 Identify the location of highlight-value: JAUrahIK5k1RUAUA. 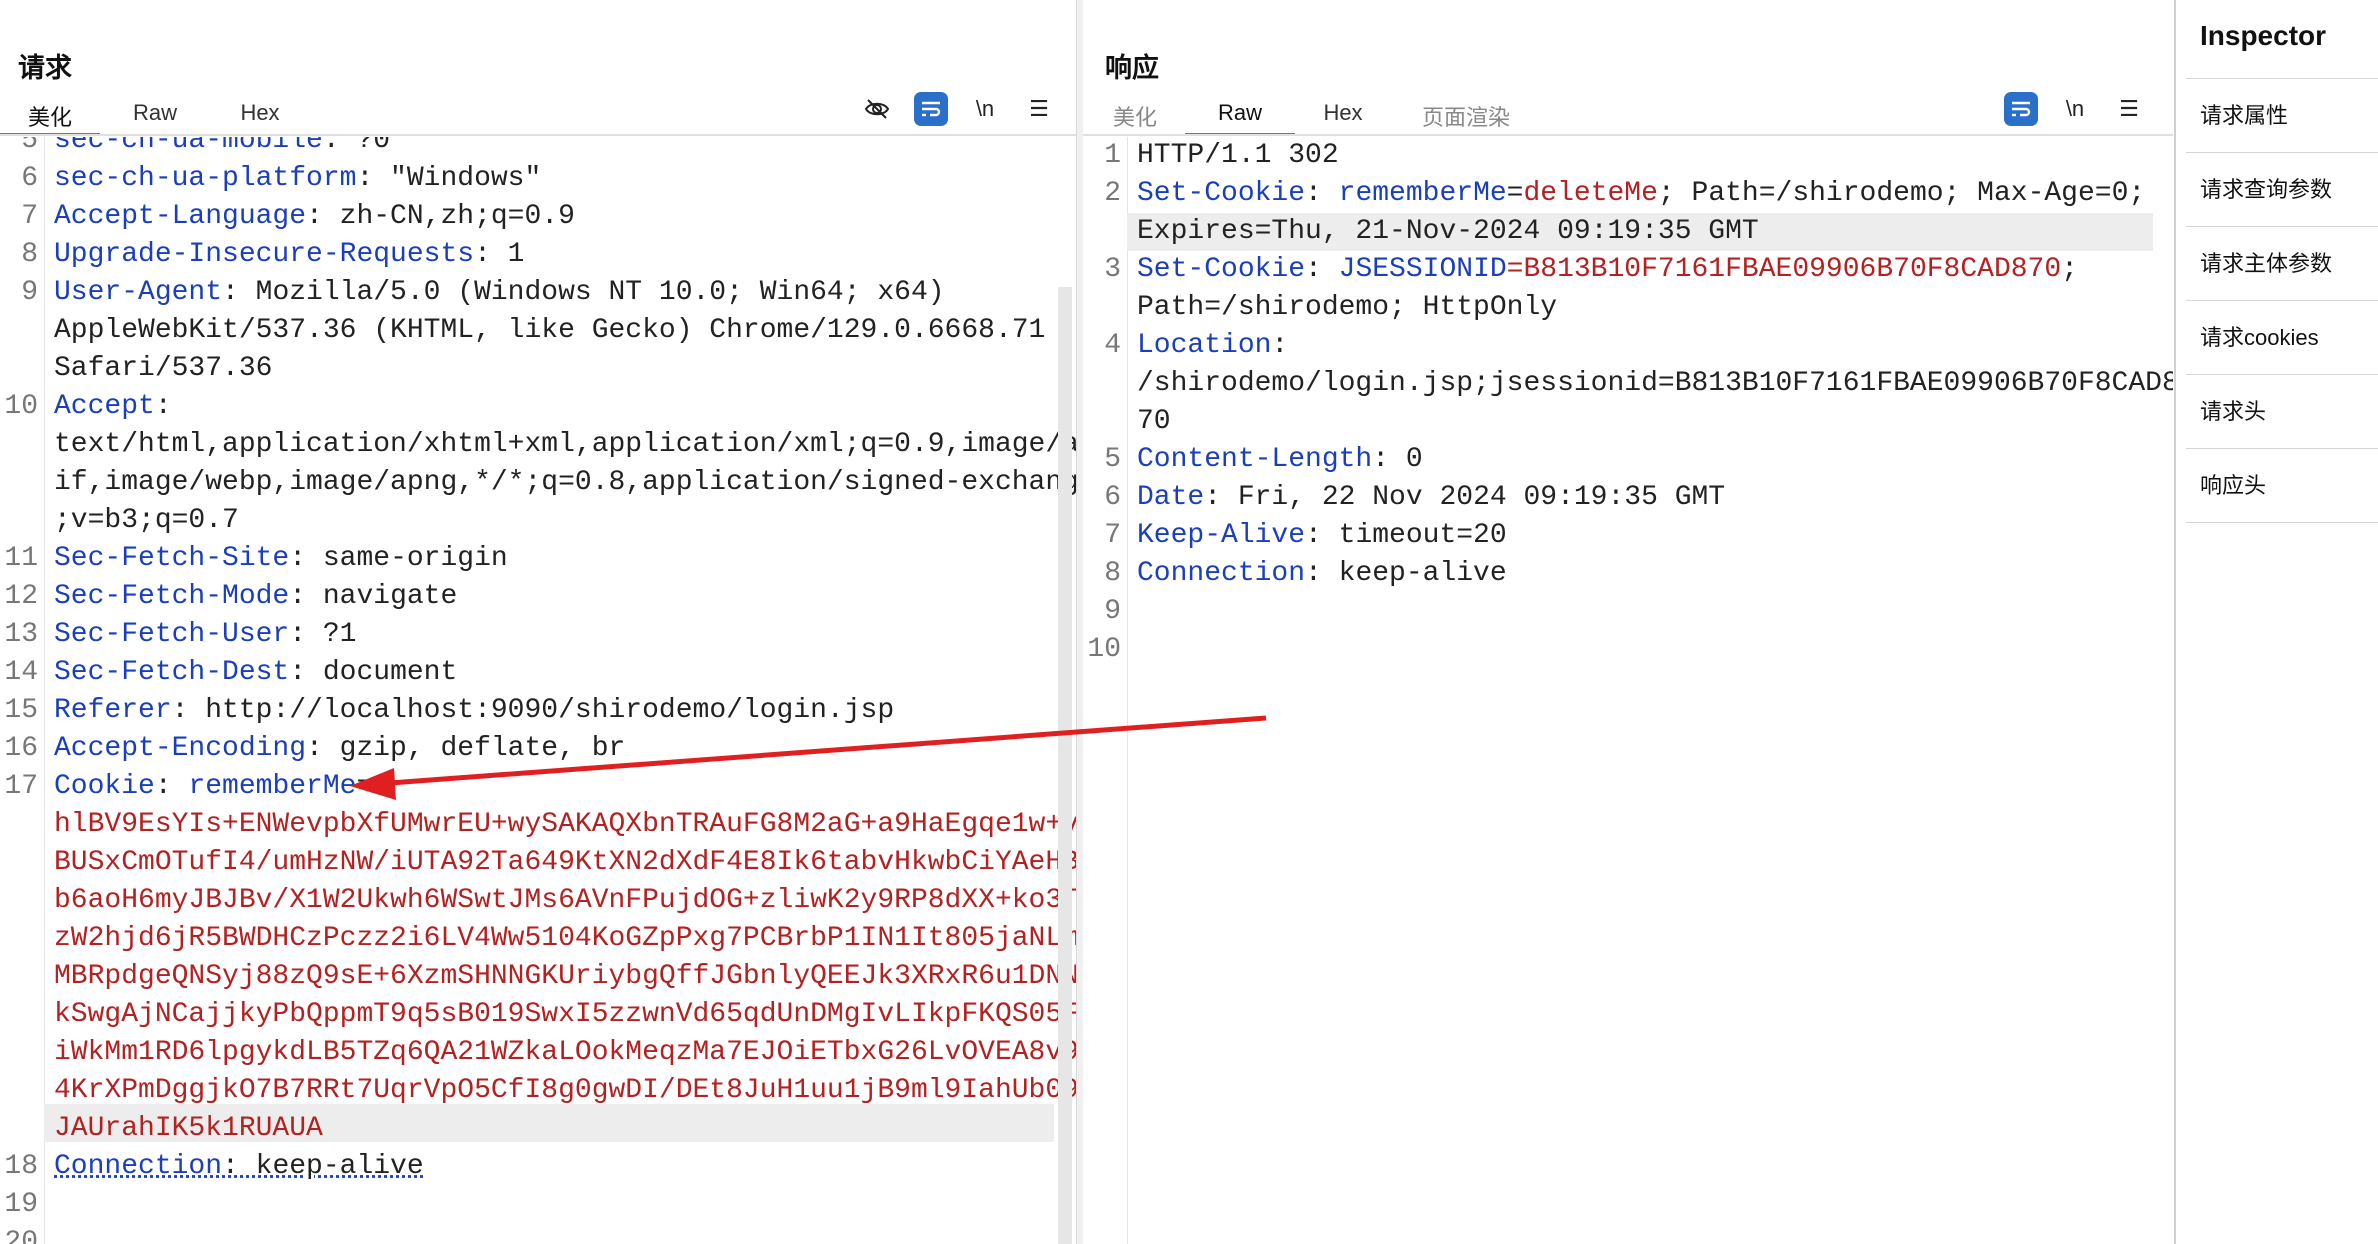
(188, 1128).